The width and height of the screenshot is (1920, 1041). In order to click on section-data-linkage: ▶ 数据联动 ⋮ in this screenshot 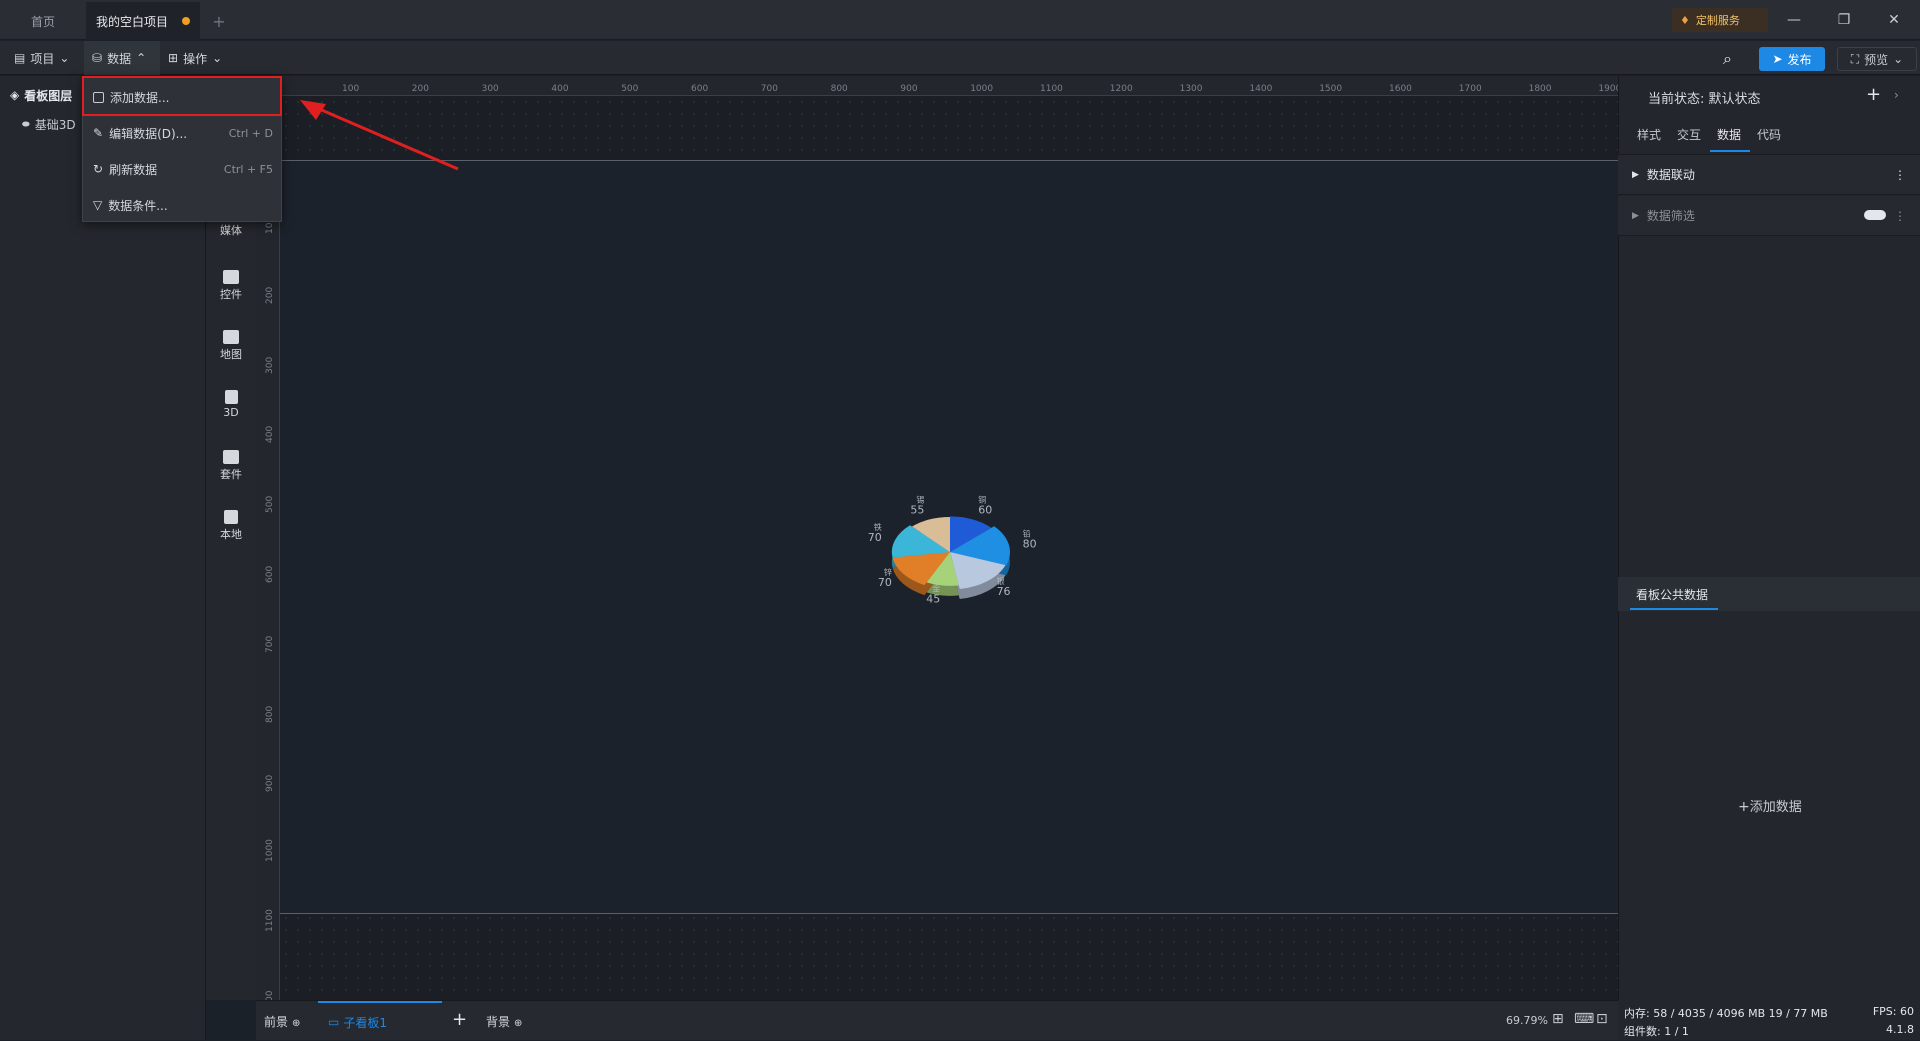, I will do `click(1769, 175)`.